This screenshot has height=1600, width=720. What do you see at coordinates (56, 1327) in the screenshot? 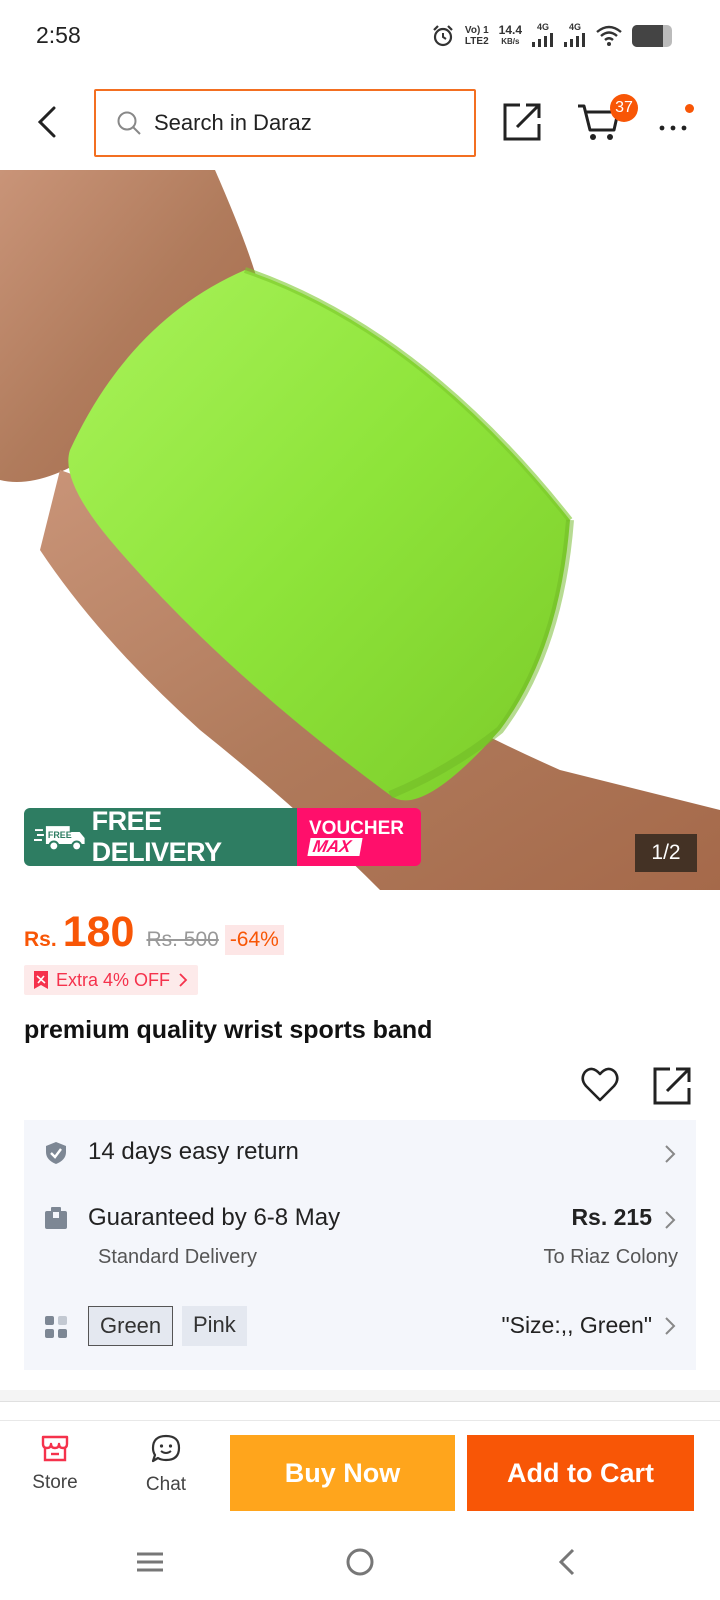
I see `variants-grid-icon` at bounding box center [56, 1327].